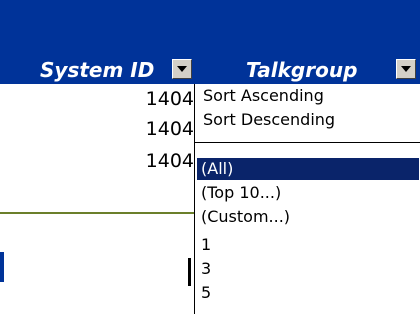 This screenshot has width=420, height=314. I want to click on filter-option-value: 3, so click(308, 269).